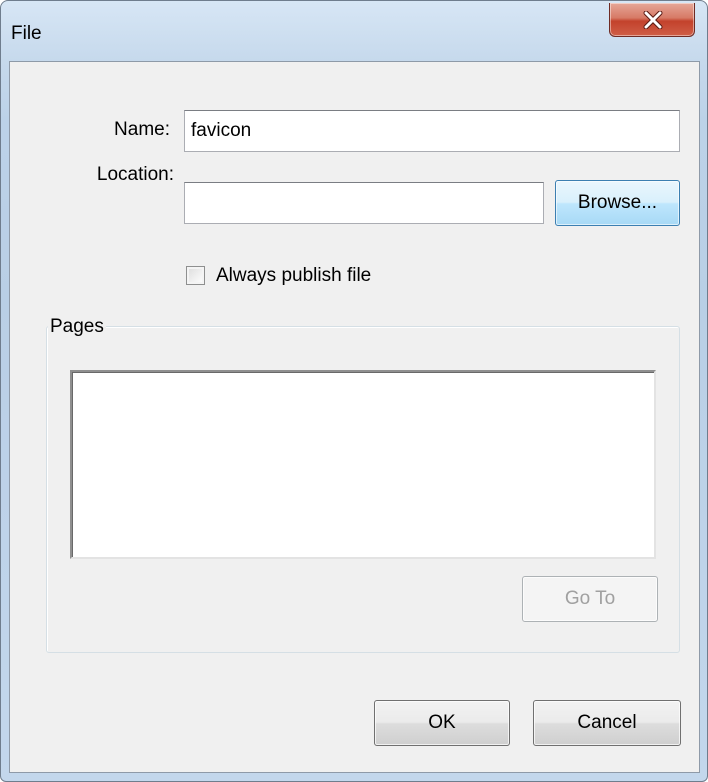 This screenshot has width=708, height=782. I want to click on location-label: Location:, so click(135, 174).